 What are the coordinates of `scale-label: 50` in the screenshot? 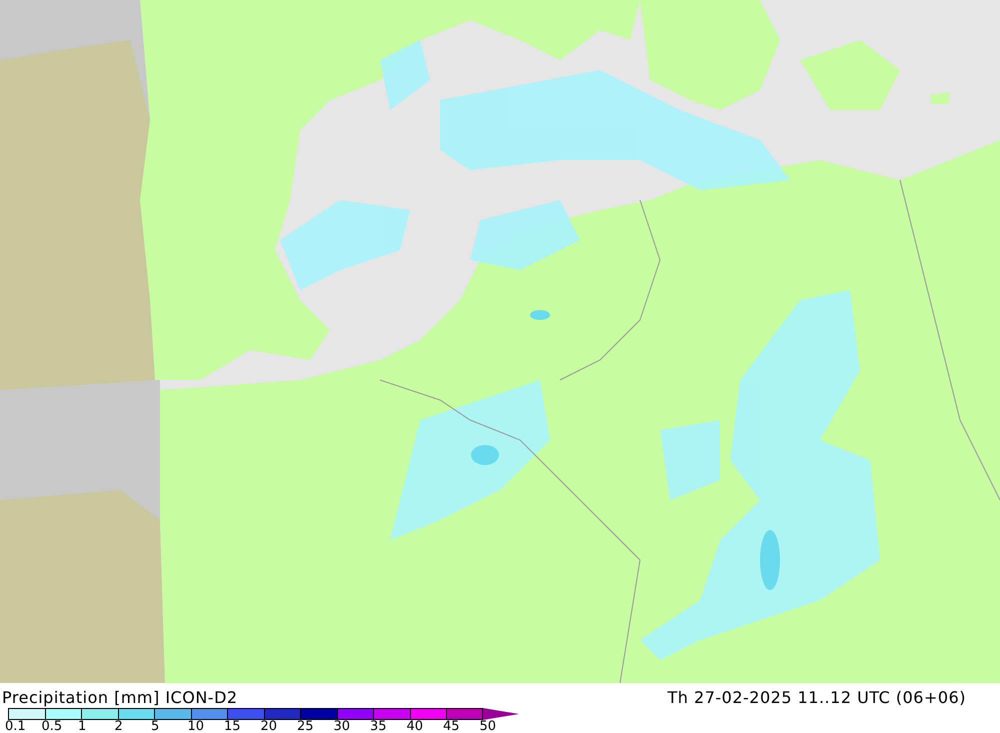 It's located at (488, 726).